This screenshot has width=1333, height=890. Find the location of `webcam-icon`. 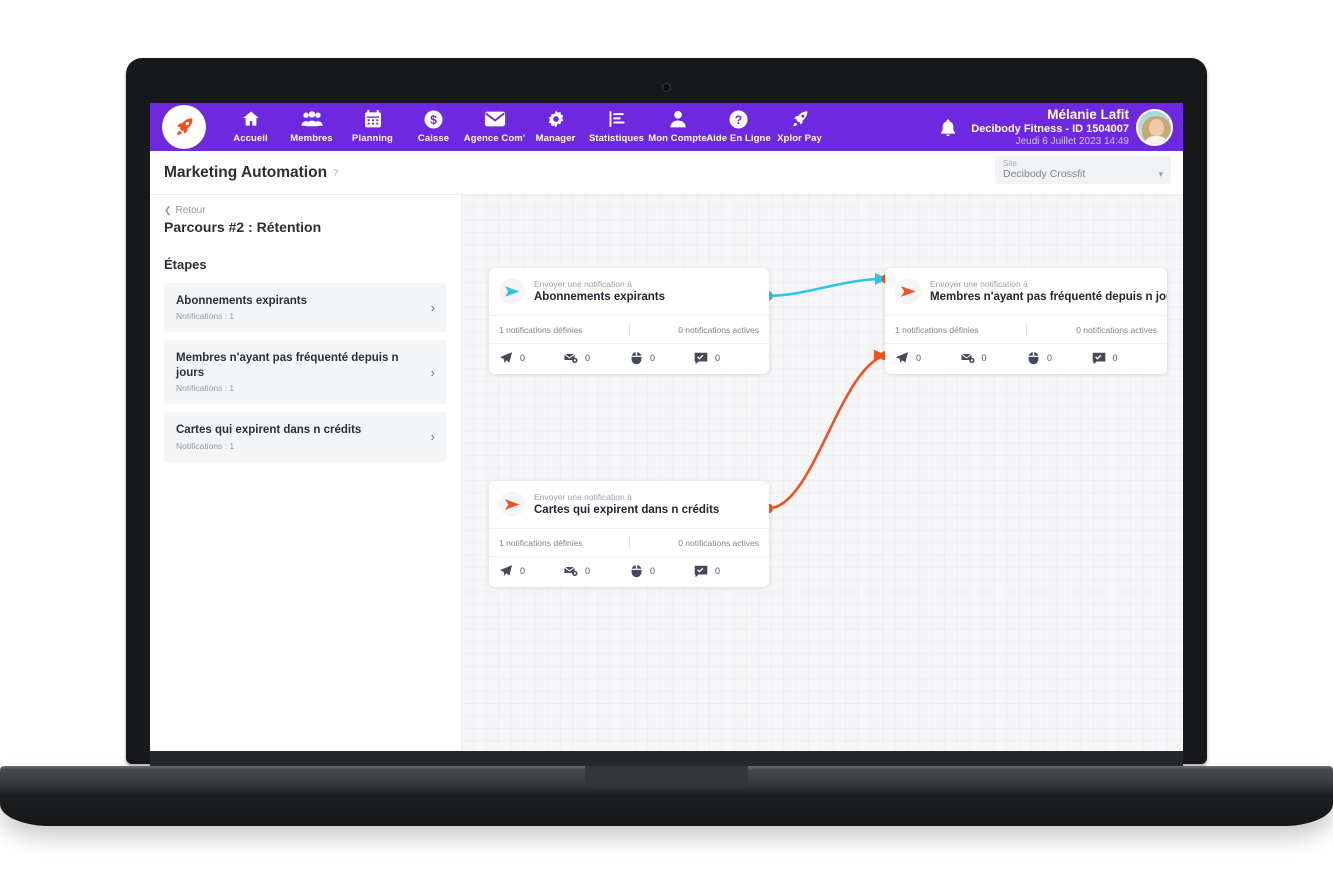

webcam-icon is located at coordinates (666, 87).